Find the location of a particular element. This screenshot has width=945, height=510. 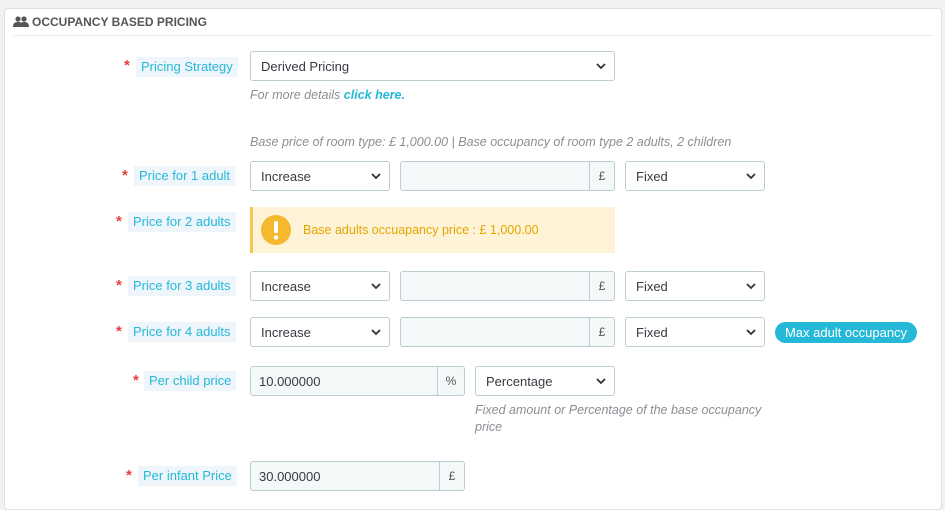

pricing-strategy-help: For more details click here. is located at coordinates (327, 95).